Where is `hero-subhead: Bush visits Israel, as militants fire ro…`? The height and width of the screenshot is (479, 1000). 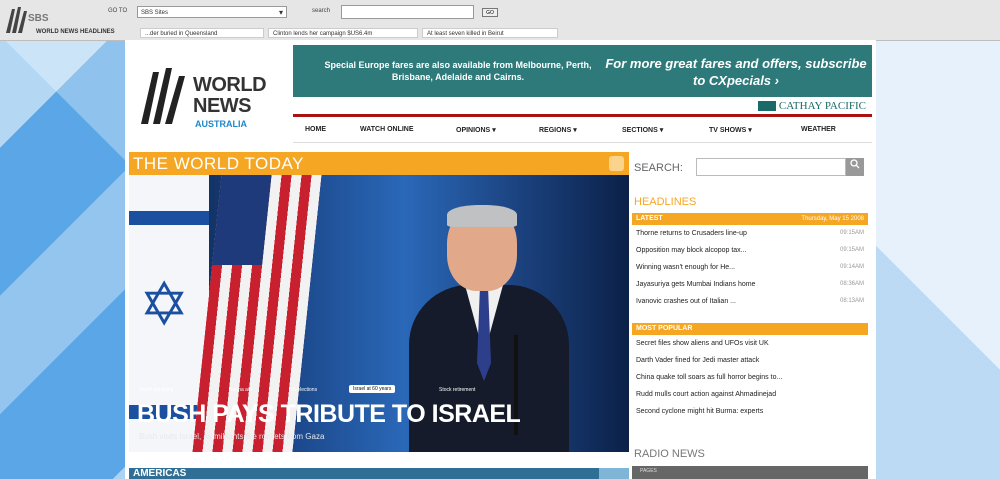
hero-subhead: Bush visits Israel, as militants fire ro… is located at coordinates (232, 436).